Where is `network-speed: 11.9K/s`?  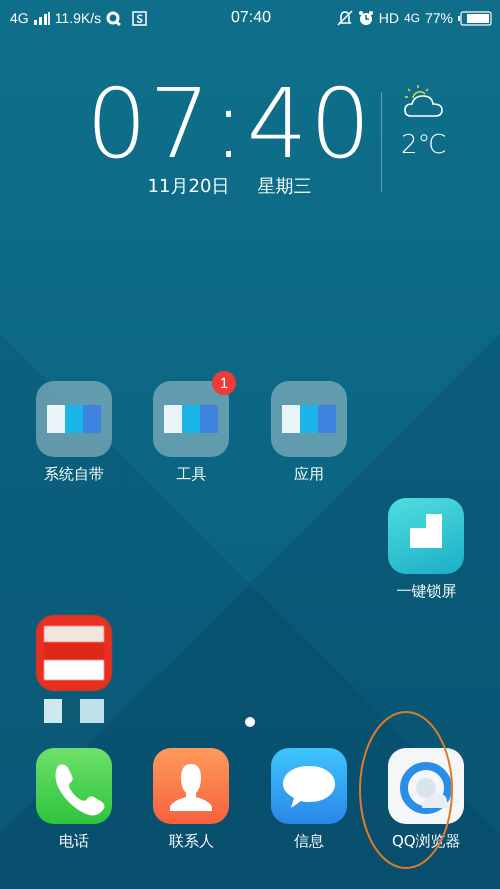
network-speed: 11.9K/s is located at coordinates (78, 18).